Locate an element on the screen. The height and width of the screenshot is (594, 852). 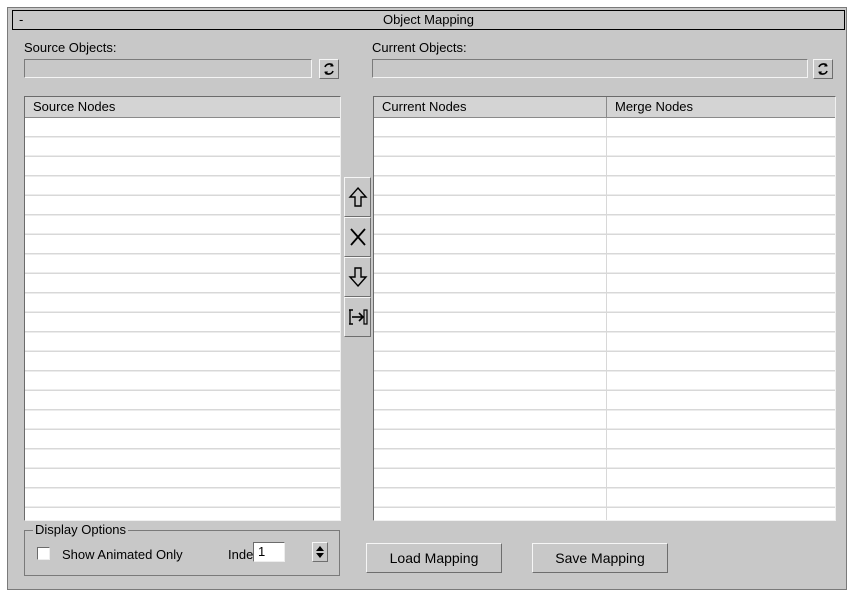
current-refresh-button is located at coordinates (823, 69).